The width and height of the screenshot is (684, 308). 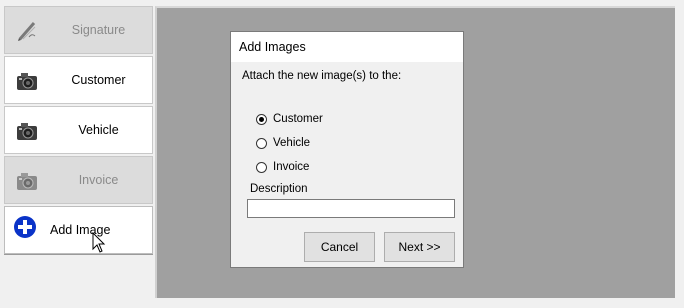 I want to click on vehicle-button: Vehicle, so click(x=78, y=130).